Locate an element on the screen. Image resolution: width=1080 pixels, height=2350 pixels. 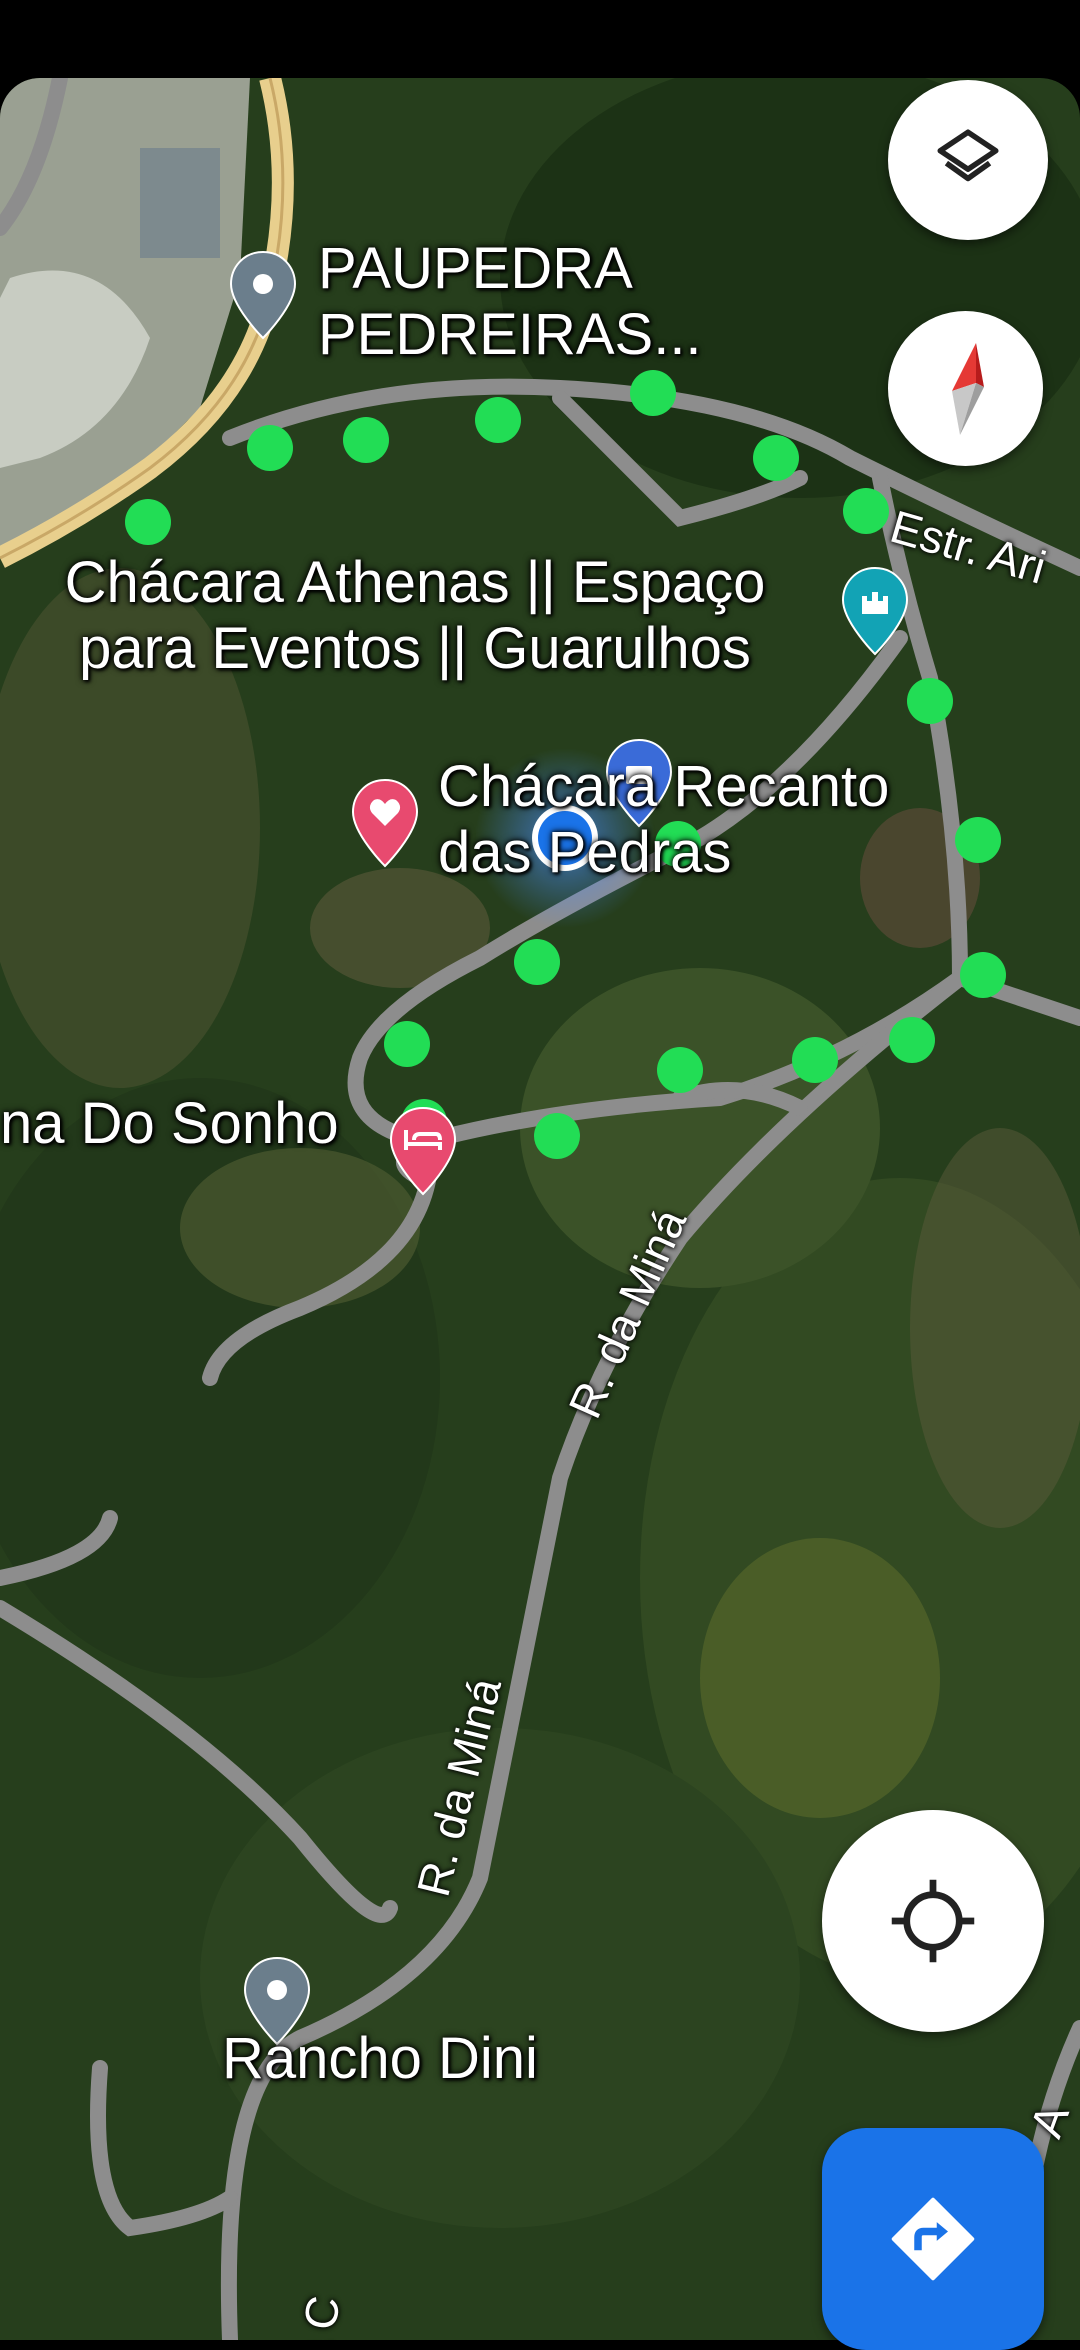
place-label-line: Chácara Recanto is located at coordinates (664, 786).